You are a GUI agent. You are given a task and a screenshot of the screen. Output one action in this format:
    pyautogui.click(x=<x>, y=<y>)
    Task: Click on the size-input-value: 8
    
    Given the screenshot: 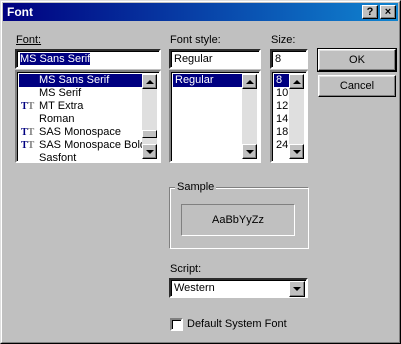 What is the action you would take?
    pyautogui.click(x=278, y=59)
    